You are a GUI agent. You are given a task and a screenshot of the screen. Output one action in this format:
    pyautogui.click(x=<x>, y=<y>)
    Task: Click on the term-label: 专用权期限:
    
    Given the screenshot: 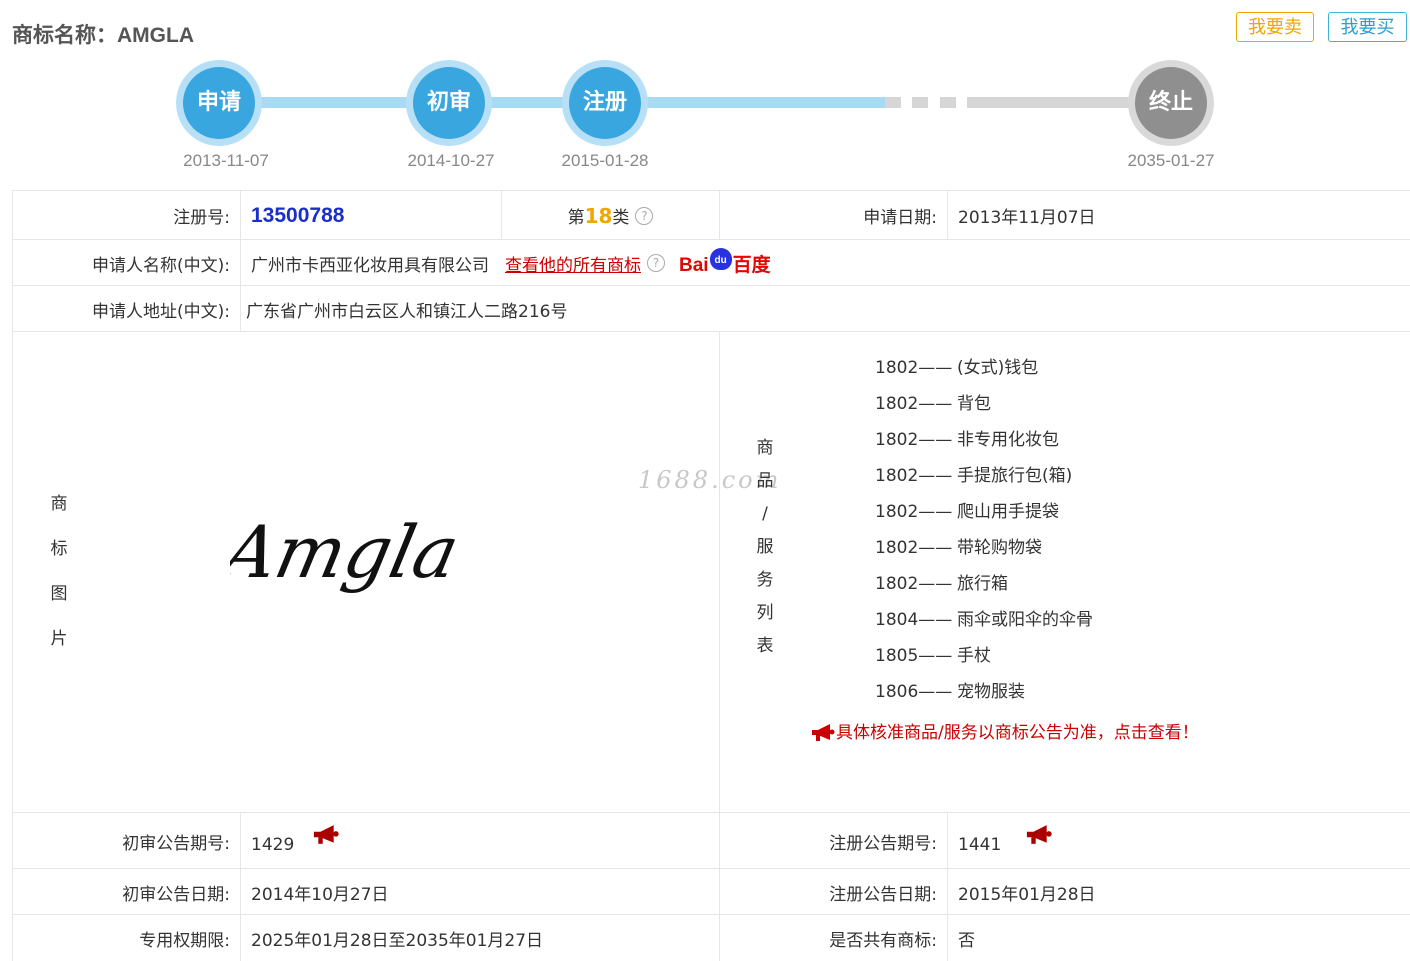 What is the action you would take?
    pyautogui.click(x=126, y=938)
    